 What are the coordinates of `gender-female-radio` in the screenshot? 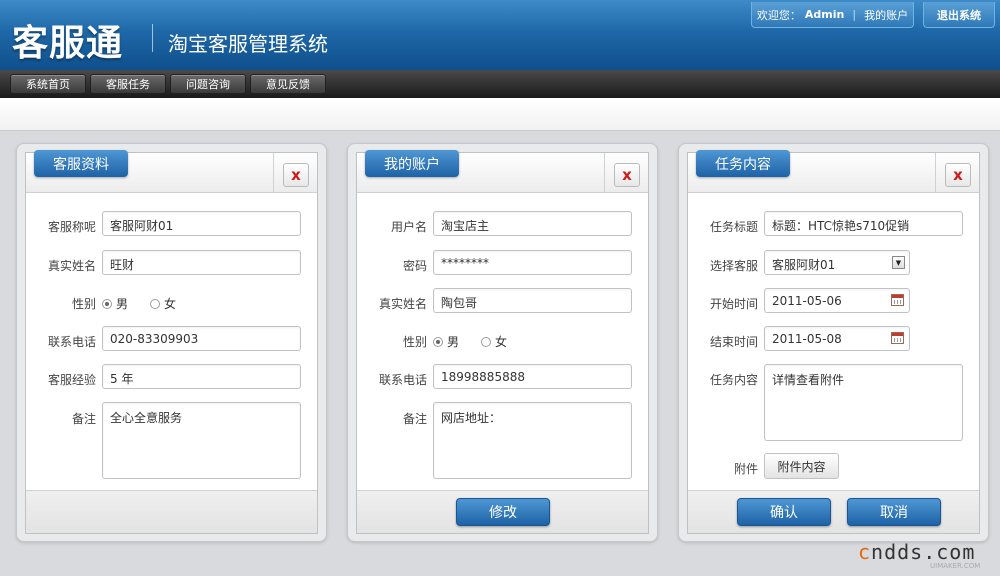 It's located at (155, 303).